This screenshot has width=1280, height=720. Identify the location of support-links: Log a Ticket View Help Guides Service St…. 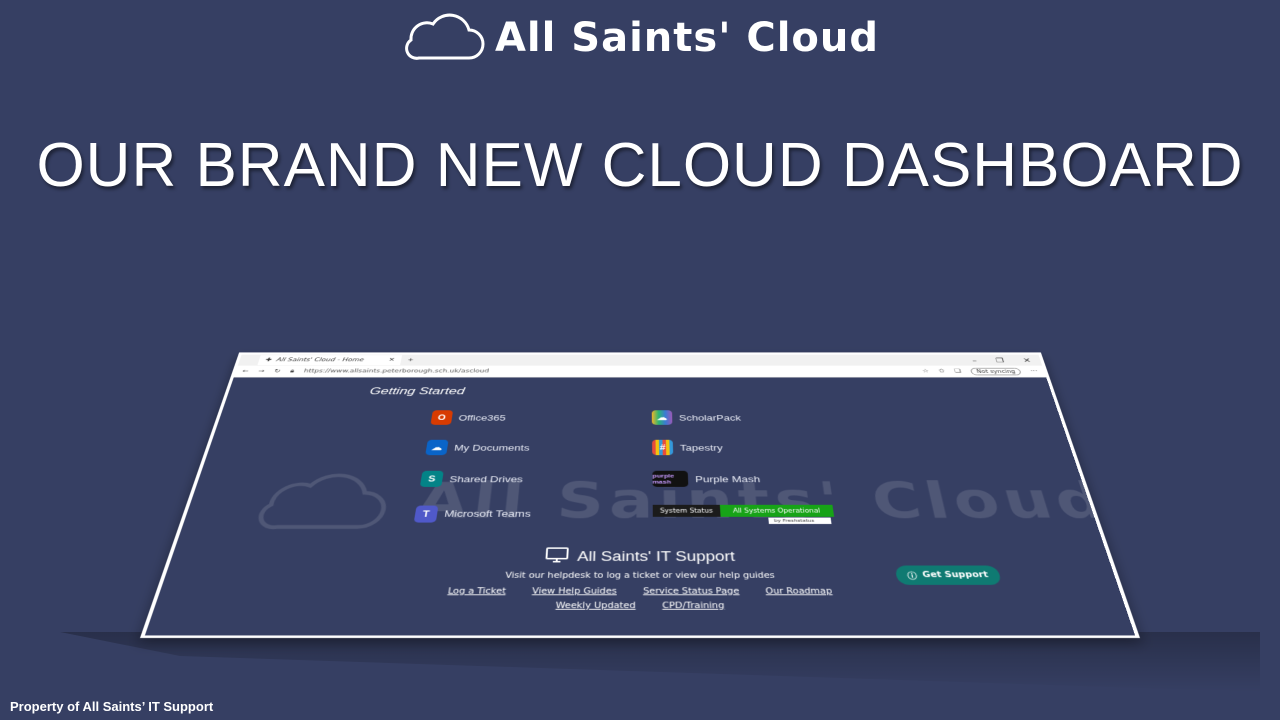
(639, 599).